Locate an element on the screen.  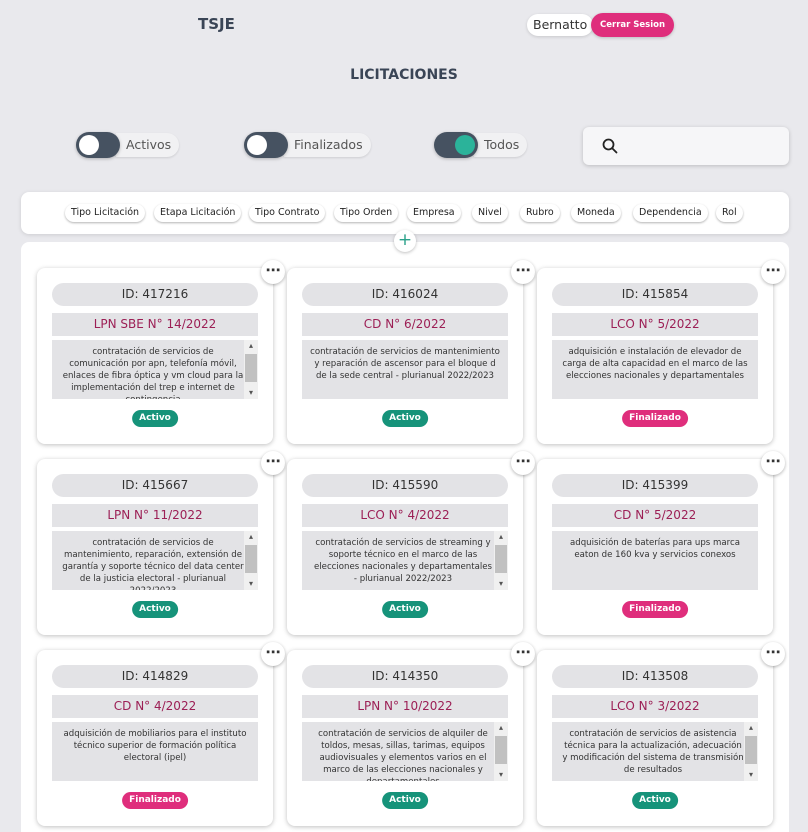
card-id: ID: 415854 is located at coordinates (655, 294).